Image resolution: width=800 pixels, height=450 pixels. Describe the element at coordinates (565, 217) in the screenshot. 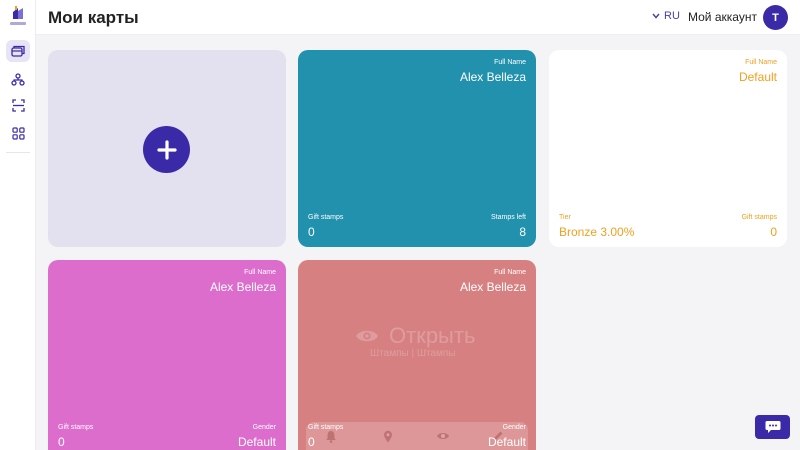

I see `tier-label: Tier` at that location.